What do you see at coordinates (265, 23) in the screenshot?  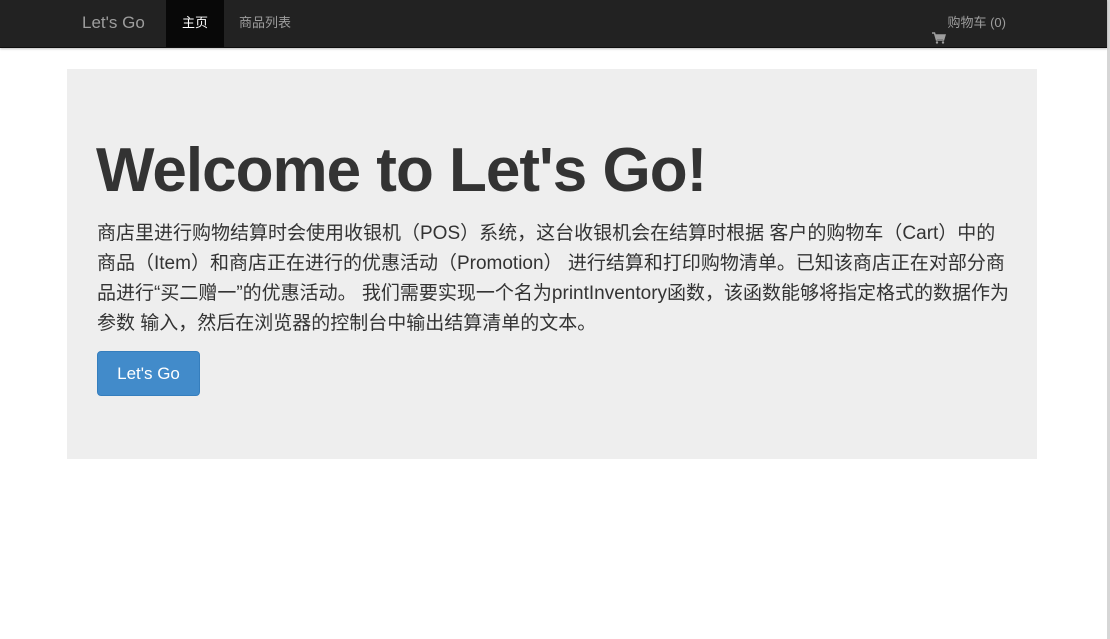 I see `nav-item-product-list: 商品列表` at bounding box center [265, 23].